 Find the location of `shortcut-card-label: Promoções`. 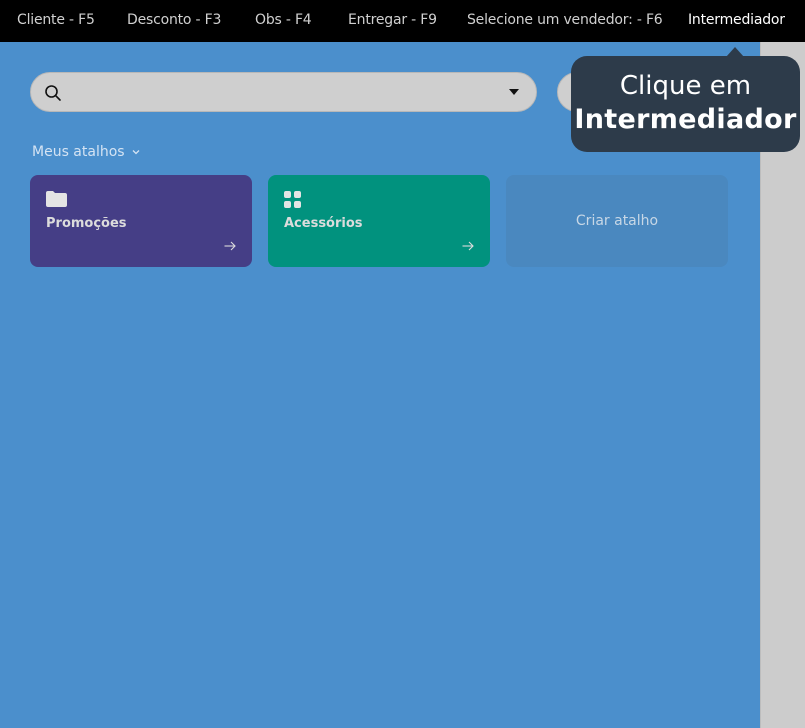

shortcut-card-label: Promoções is located at coordinates (86, 223).